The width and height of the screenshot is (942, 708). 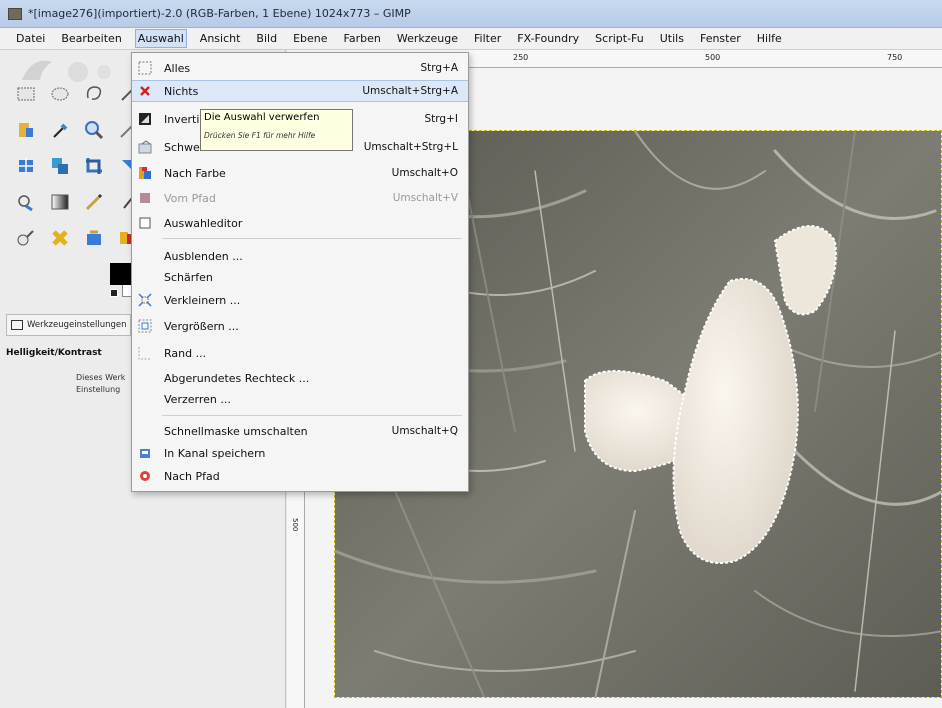 I want to click on clone-icon, so click(x=26, y=202).